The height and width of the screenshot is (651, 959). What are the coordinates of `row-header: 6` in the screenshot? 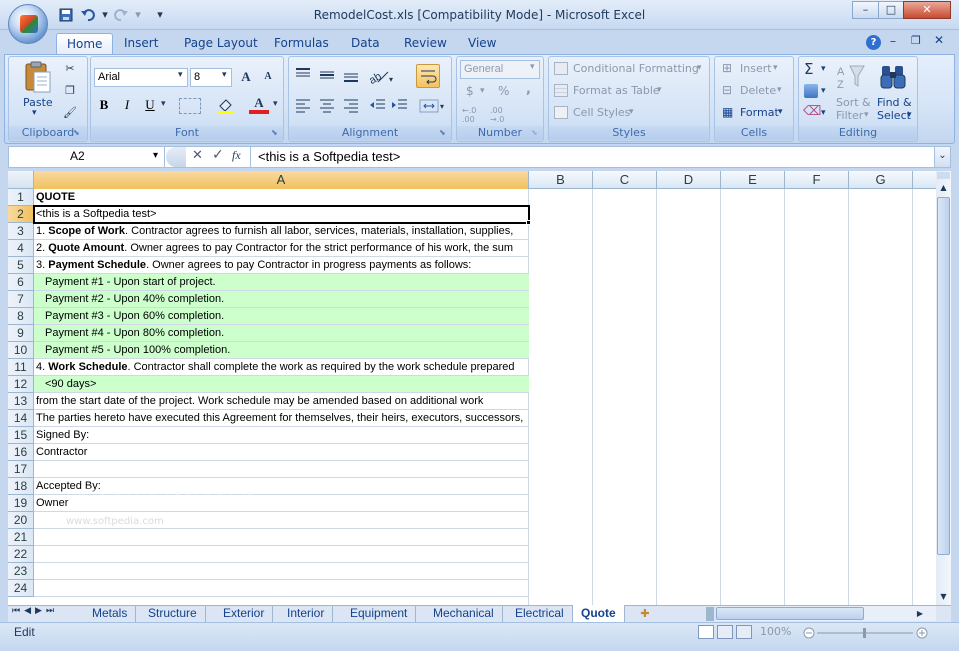 It's located at (21, 282).